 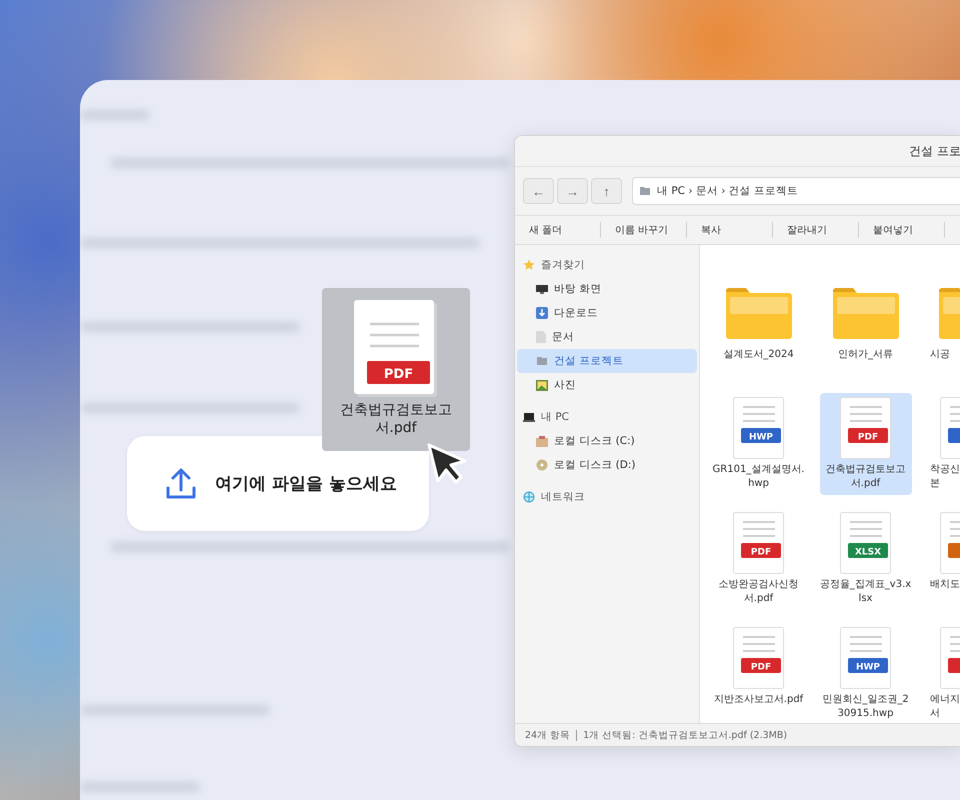 What do you see at coordinates (865, 543) in the screenshot?
I see `document-icon: XLSX` at bounding box center [865, 543].